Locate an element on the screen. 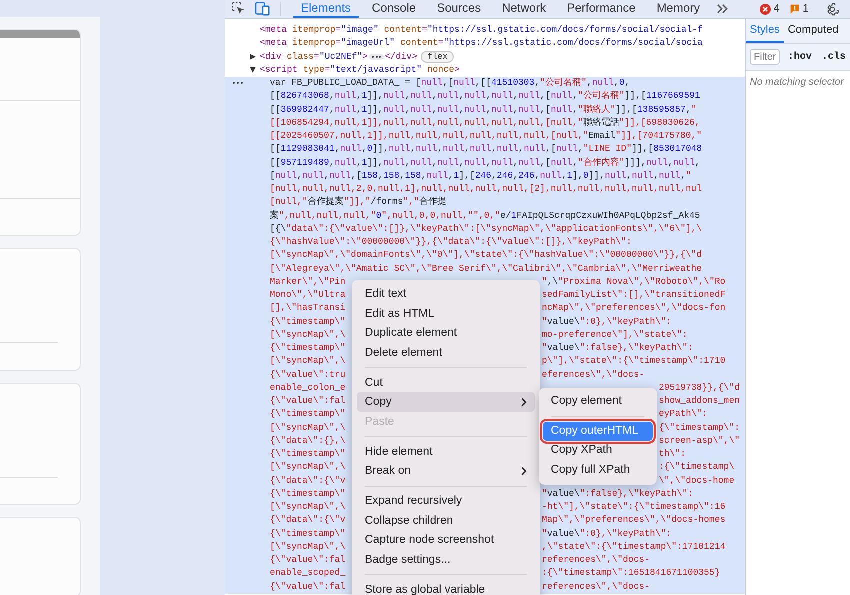 The image size is (850, 595). code-line: Mono\",\"Ultra is located at coordinates (308, 295).